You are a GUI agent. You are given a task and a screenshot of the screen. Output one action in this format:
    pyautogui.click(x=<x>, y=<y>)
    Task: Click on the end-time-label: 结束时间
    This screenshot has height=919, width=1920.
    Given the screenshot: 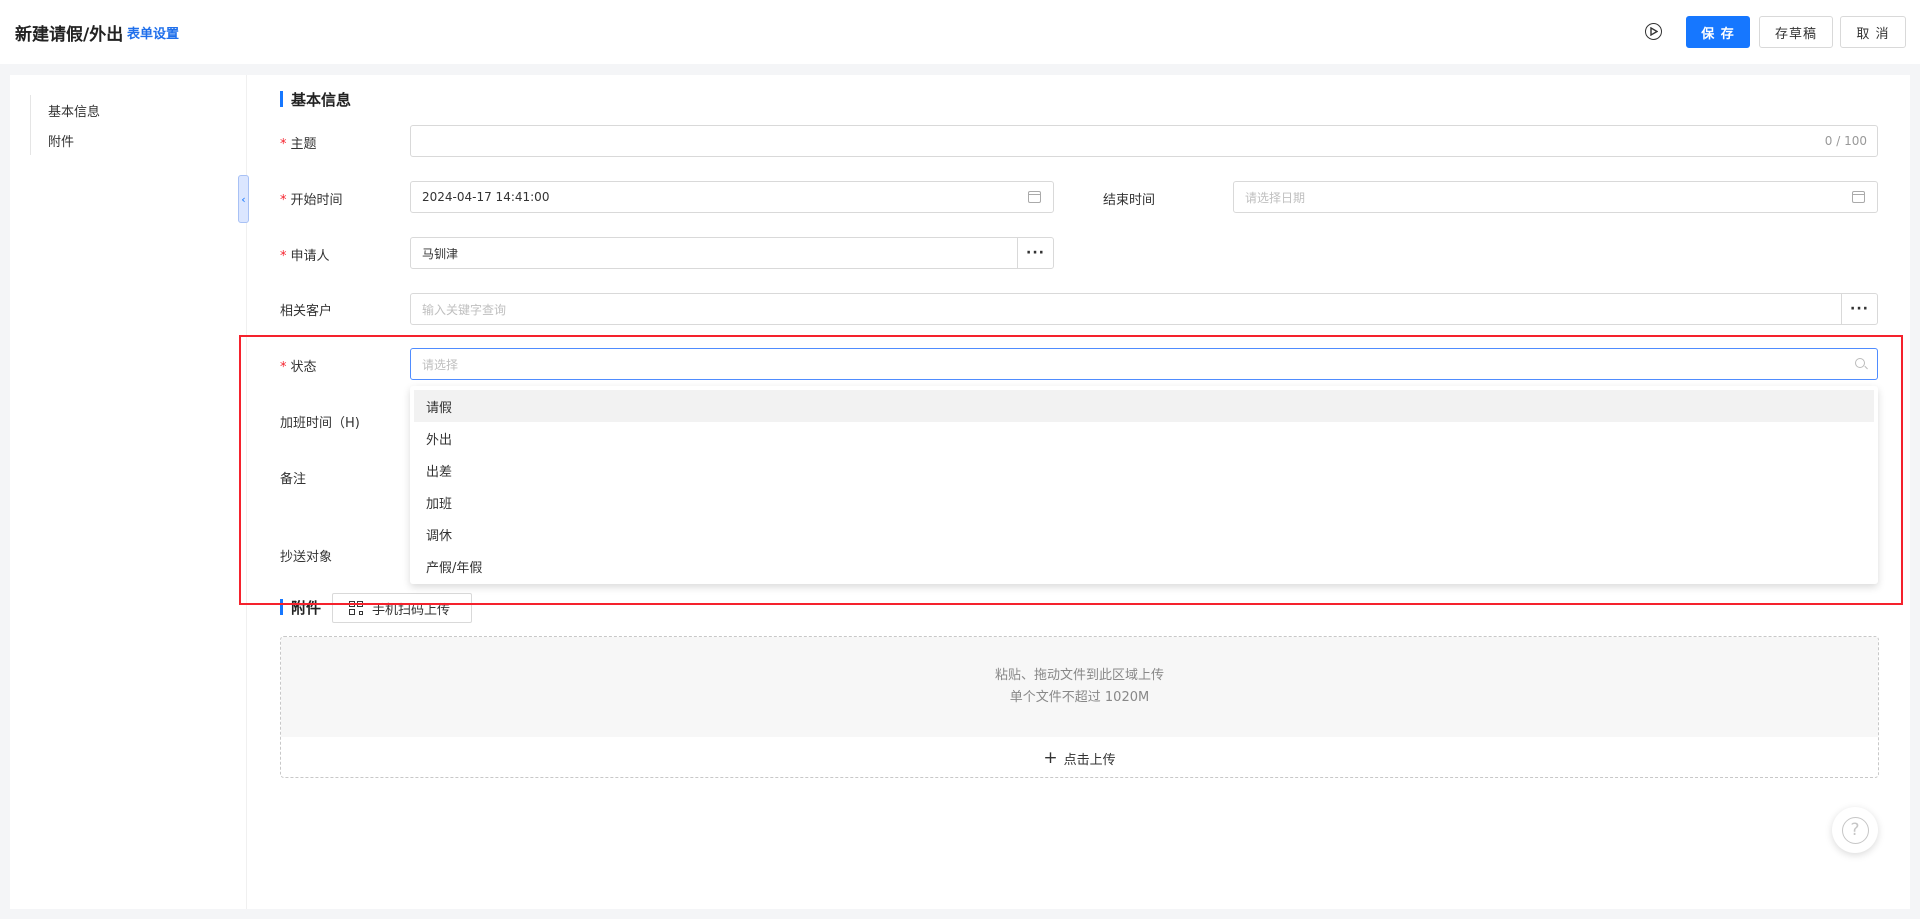 What is the action you would take?
    pyautogui.click(x=1129, y=200)
    